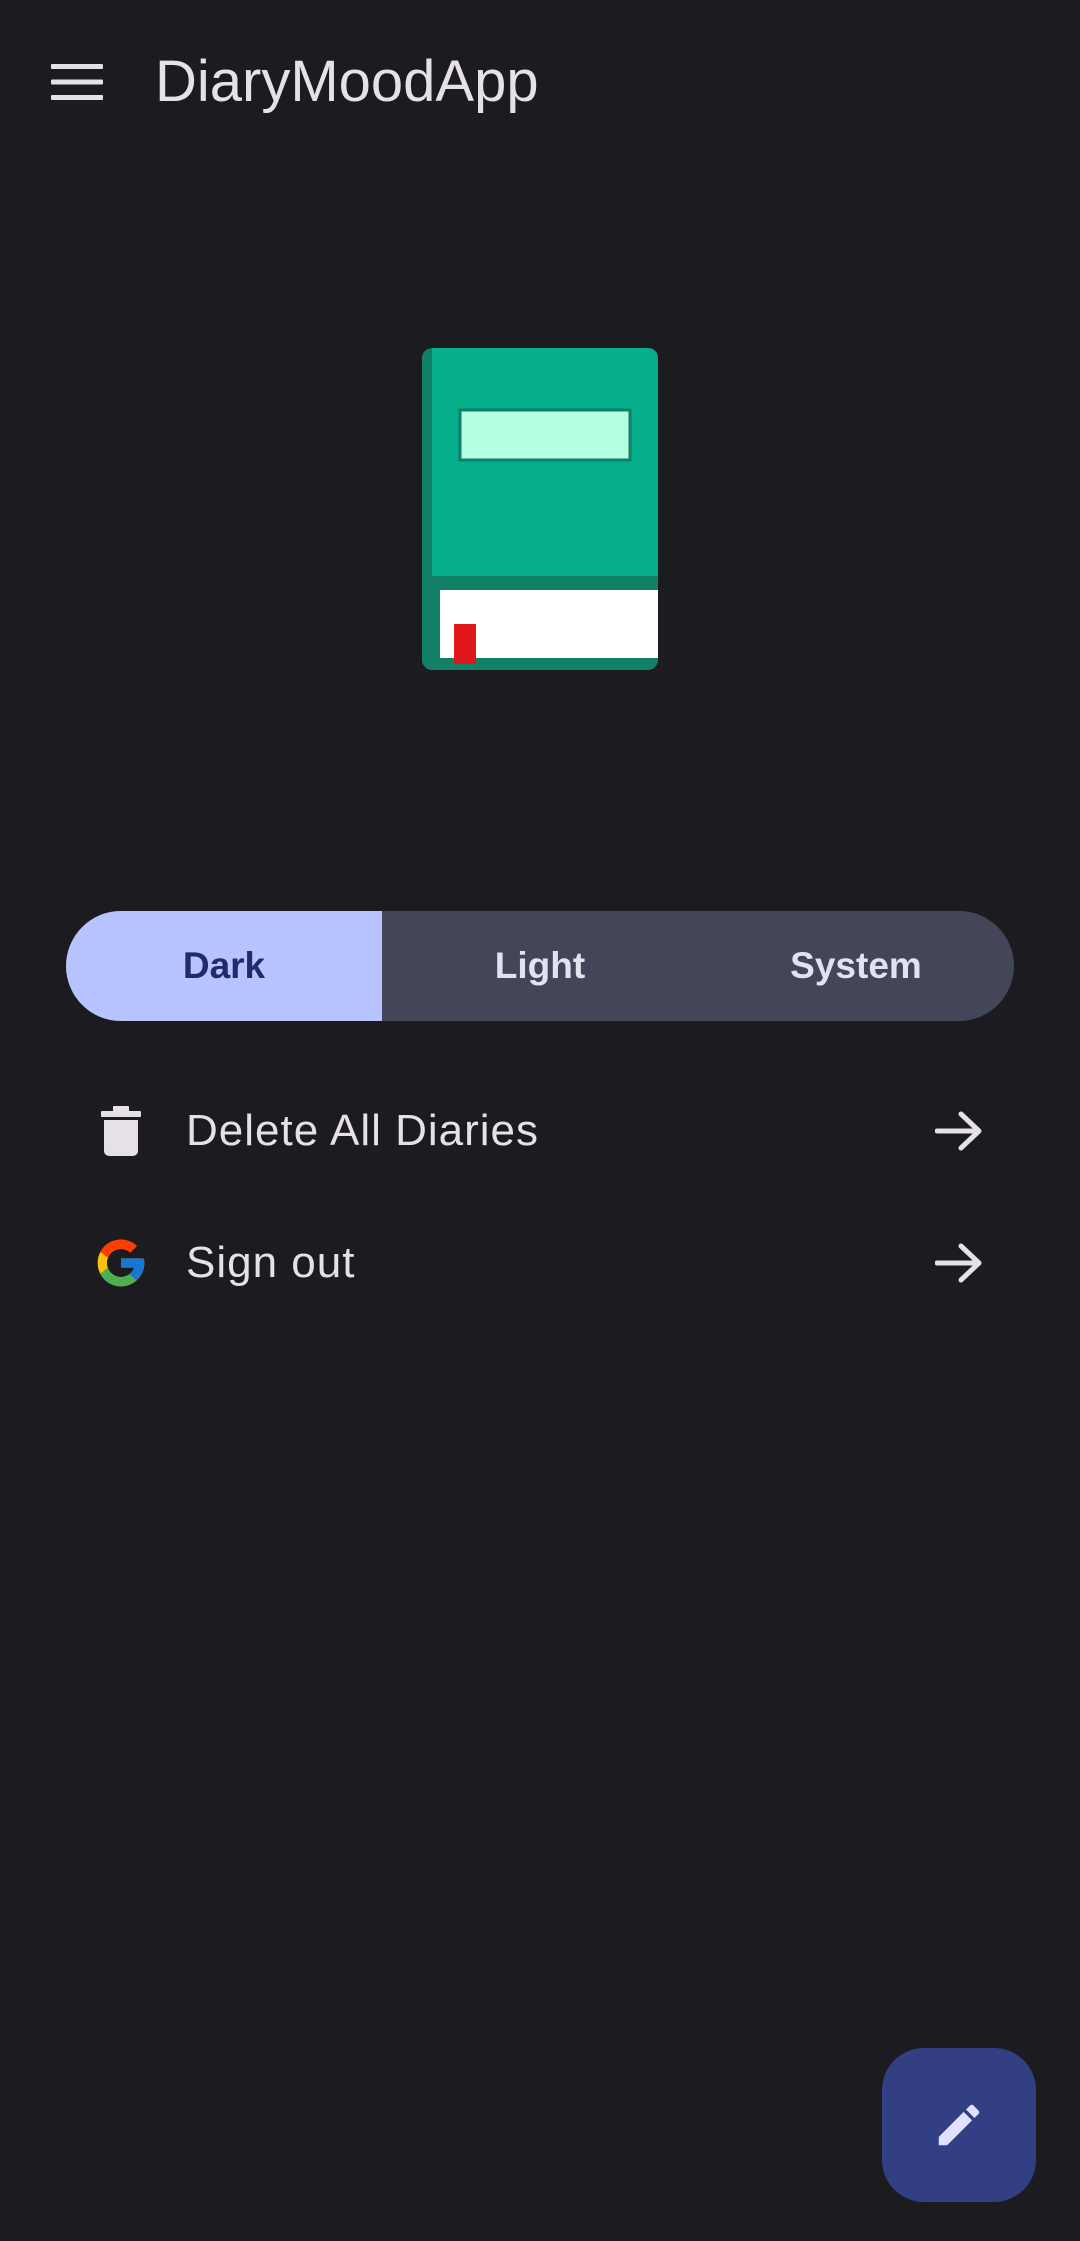  I want to click on new-diary-fab, so click(959, 2125).